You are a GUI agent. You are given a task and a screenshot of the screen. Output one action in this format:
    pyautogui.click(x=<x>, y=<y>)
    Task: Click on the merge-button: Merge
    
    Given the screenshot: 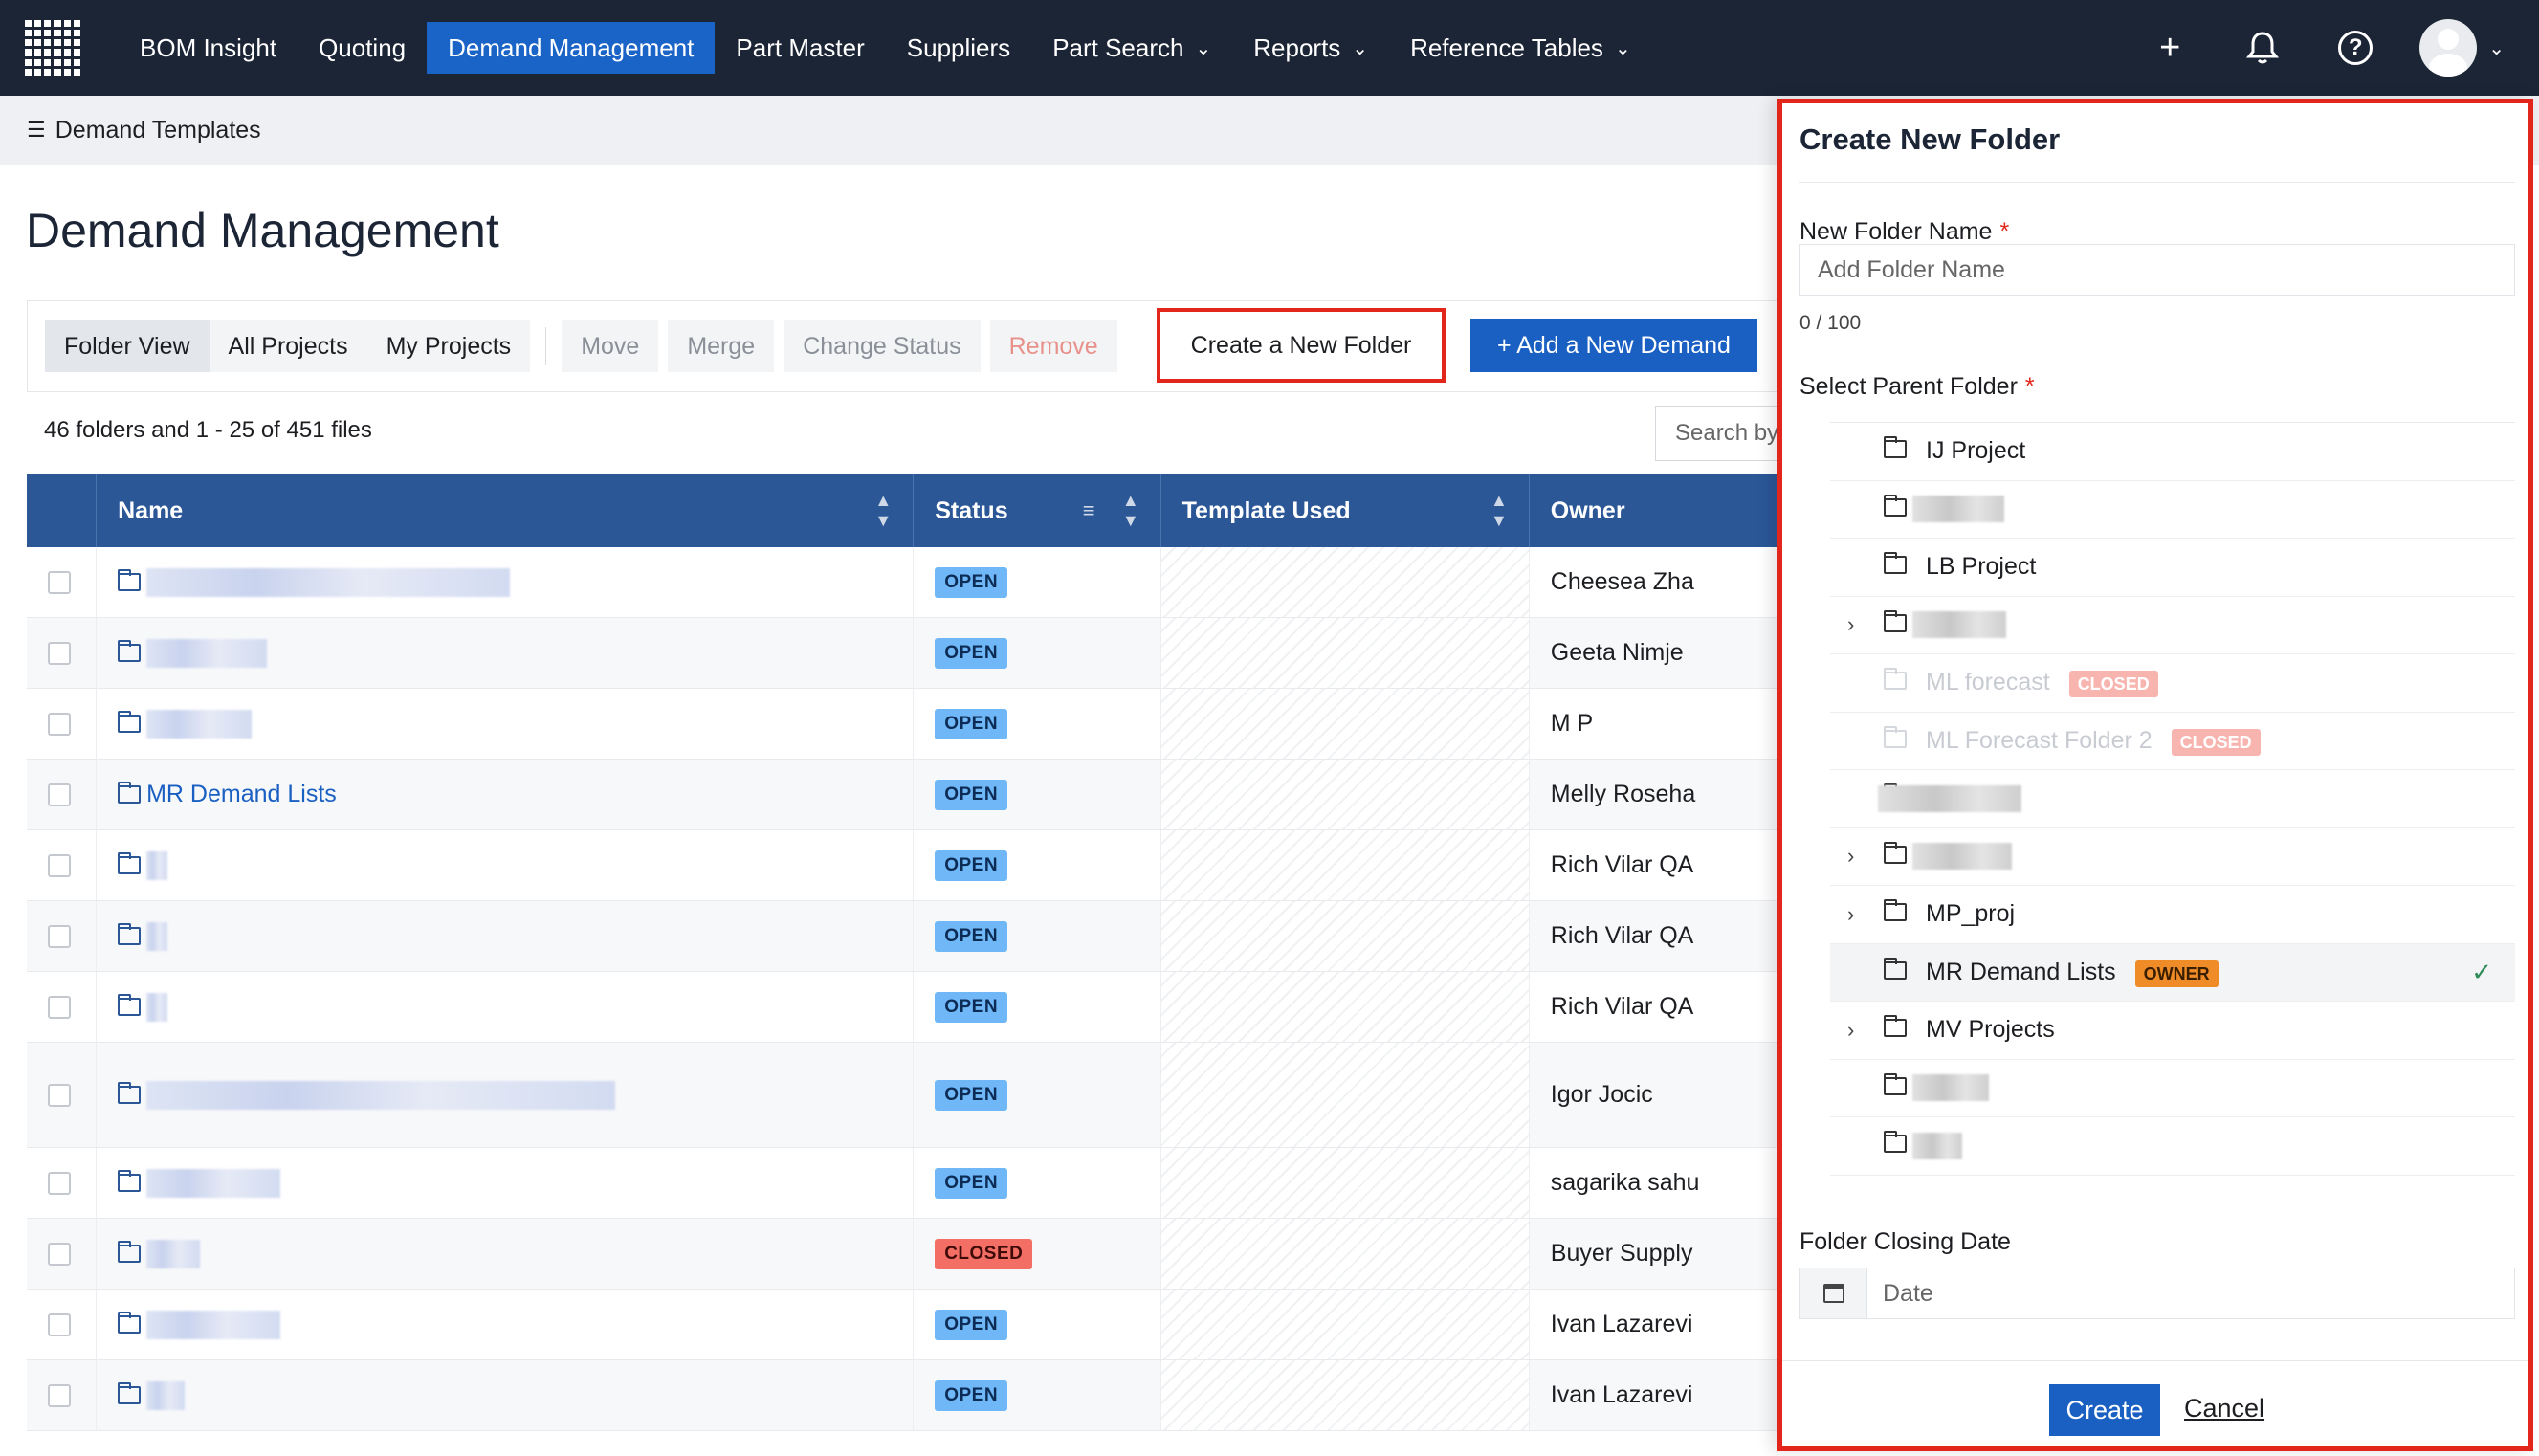 What is the action you would take?
    pyautogui.click(x=721, y=346)
    